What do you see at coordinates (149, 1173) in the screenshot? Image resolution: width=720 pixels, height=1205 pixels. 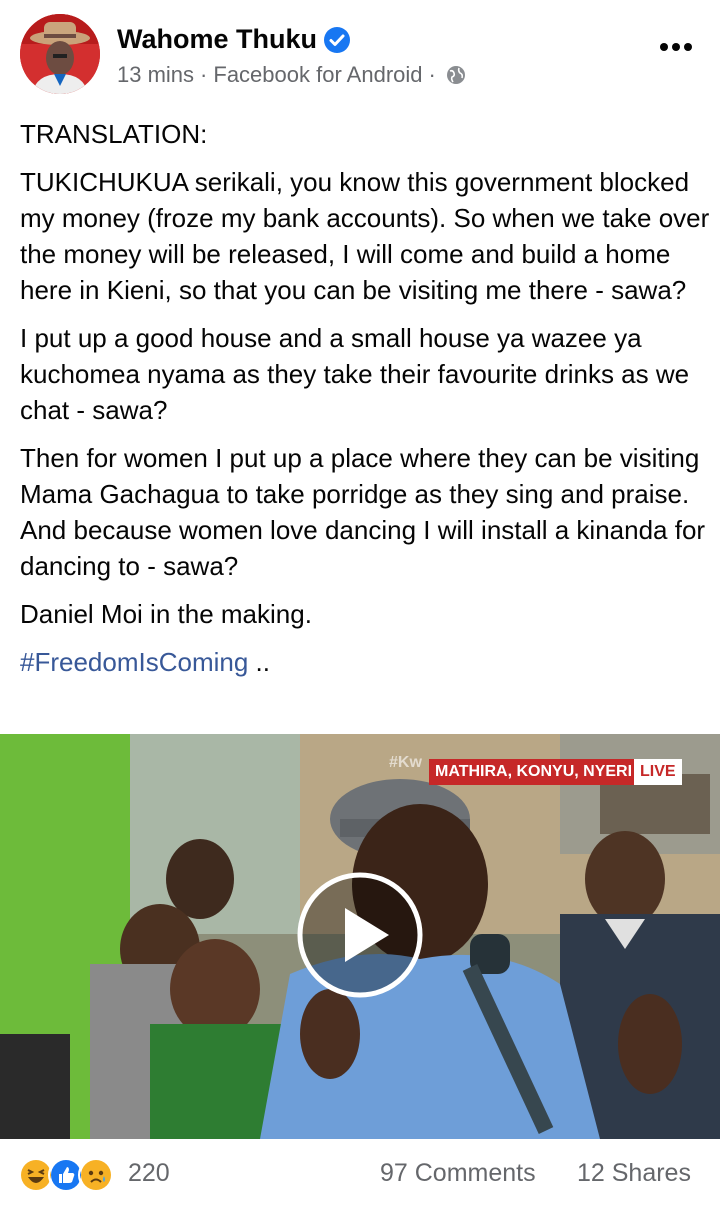 I see `reaction-count: 220` at bounding box center [149, 1173].